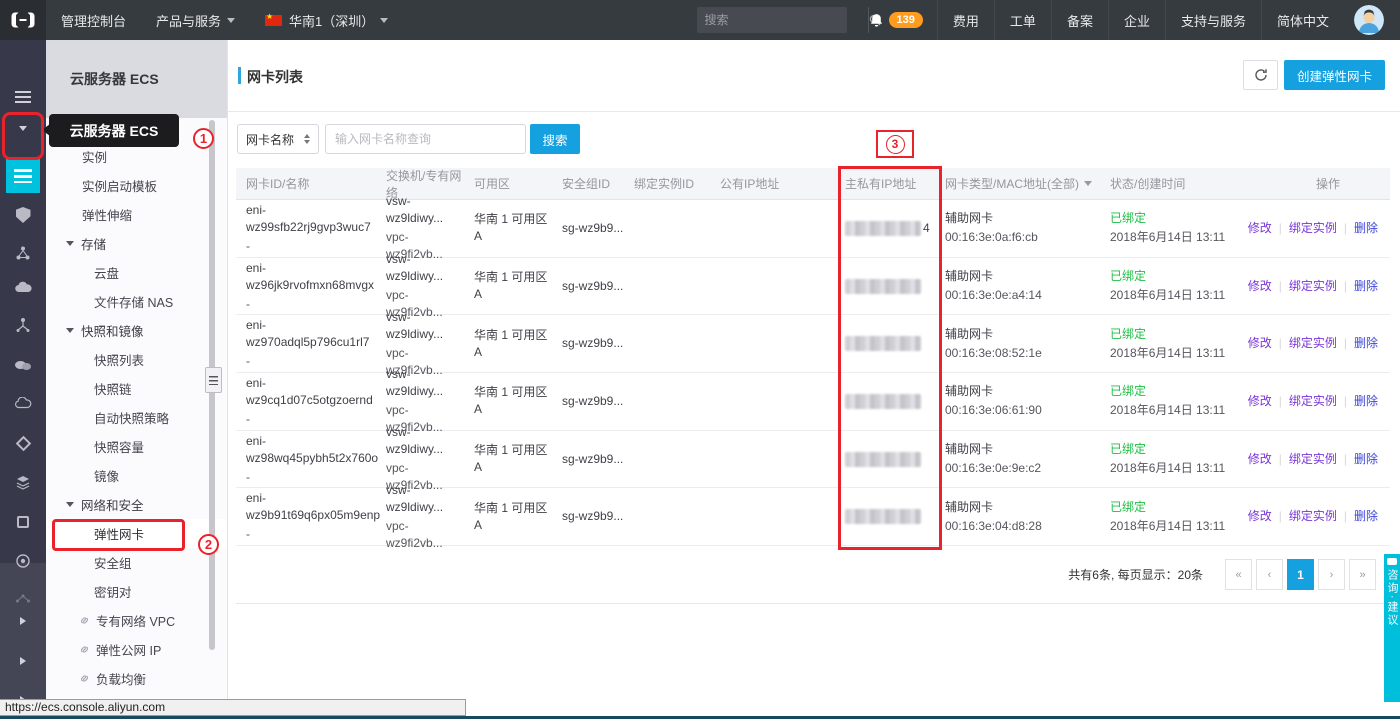 Image resolution: width=1400 pixels, height=719 pixels. What do you see at coordinates (896, 20) in the screenshot?
I see `notifications-button: 139` at bounding box center [896, 20].